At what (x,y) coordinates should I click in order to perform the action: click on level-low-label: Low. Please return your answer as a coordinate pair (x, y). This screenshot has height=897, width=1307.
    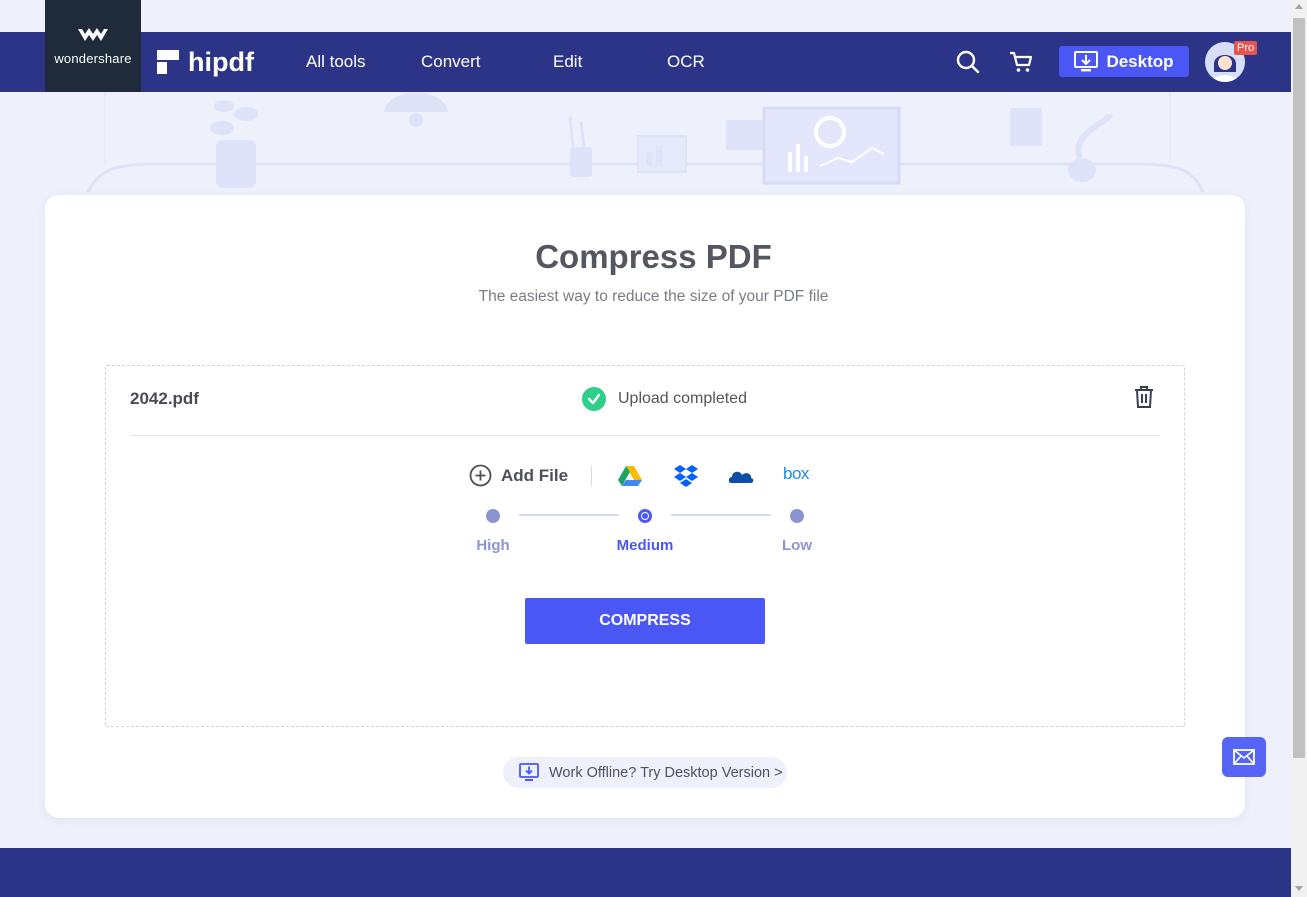
    Looking at the image, I should click on (797, 545).